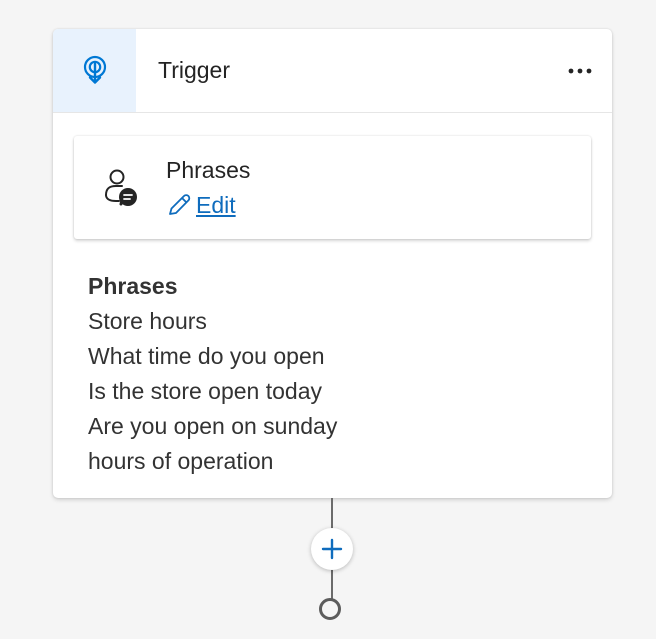  What do you see at coordinates (332, 71) in the screenshot?
I see `card-header: Trigger` at bounding box center [332, 71].